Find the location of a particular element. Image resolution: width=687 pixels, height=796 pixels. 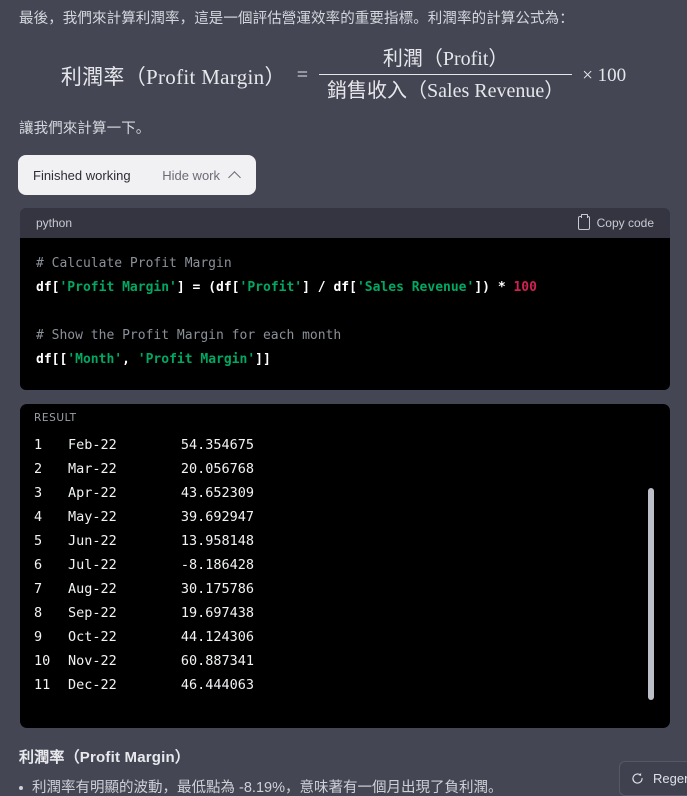

result-row: 4 May-22 39.692947 is located at coordinates (144, 517).